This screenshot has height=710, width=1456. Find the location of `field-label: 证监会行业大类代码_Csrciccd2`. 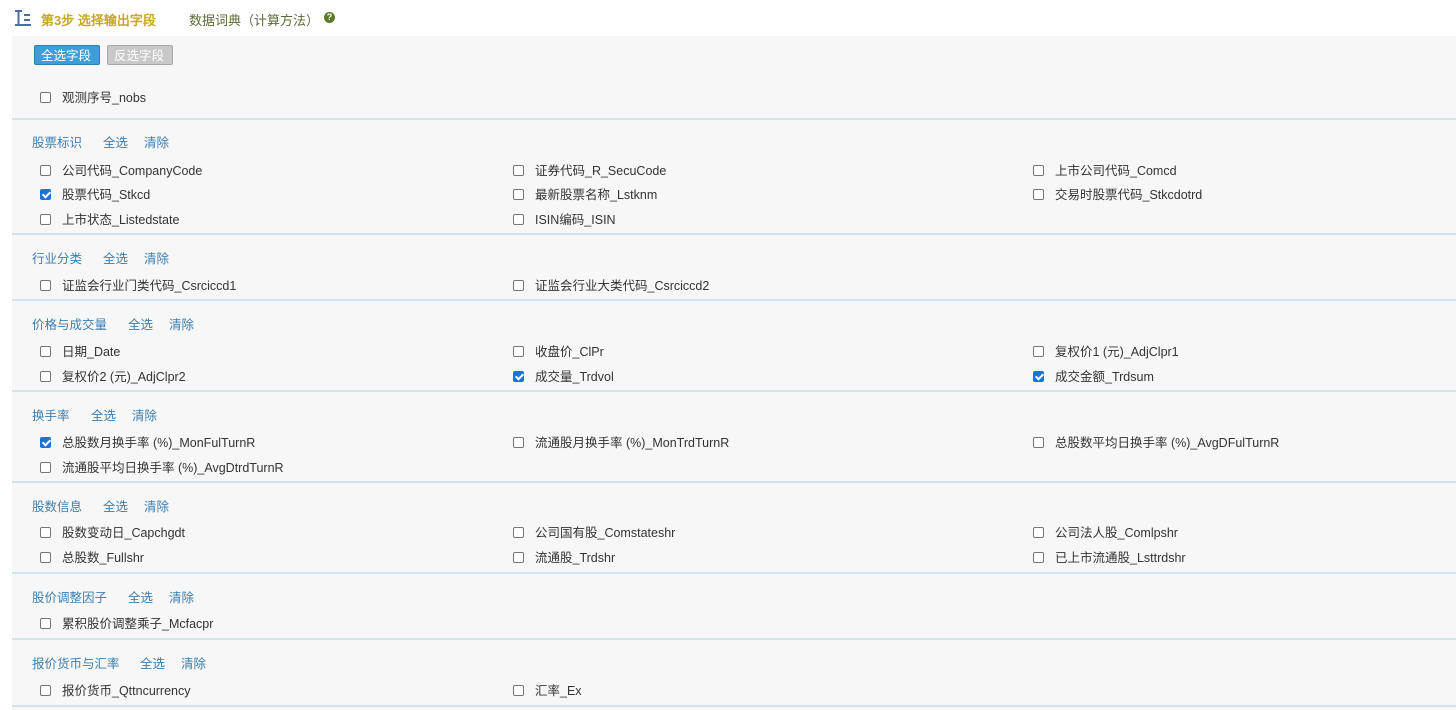

field-label: 证监会行业大类代码_Csrciccd2 is located at coordinates (622, 286).